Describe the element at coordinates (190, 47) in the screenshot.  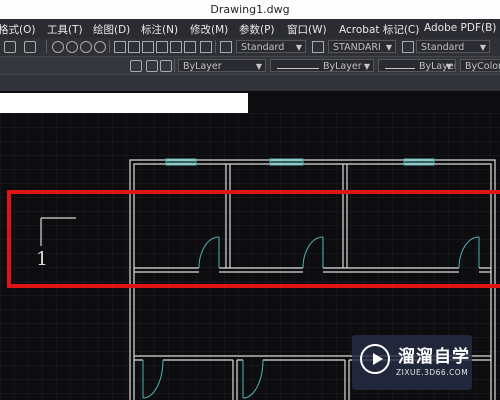
I see `quickcalc-icon` at that location.